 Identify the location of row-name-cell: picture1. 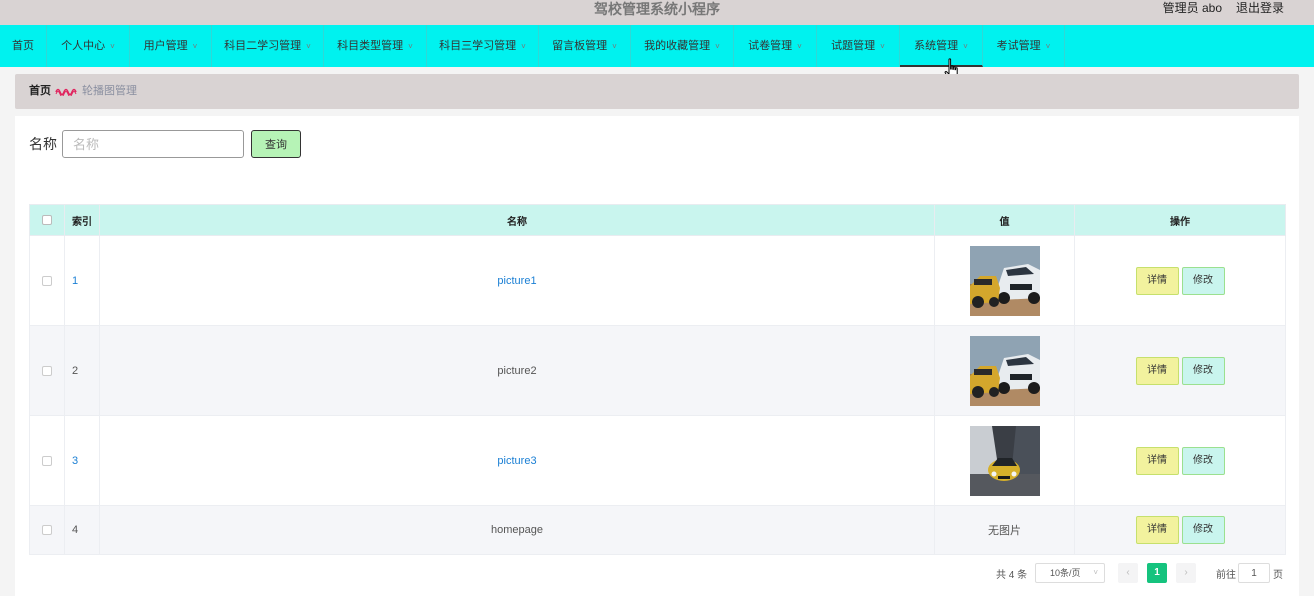
(517, 281).